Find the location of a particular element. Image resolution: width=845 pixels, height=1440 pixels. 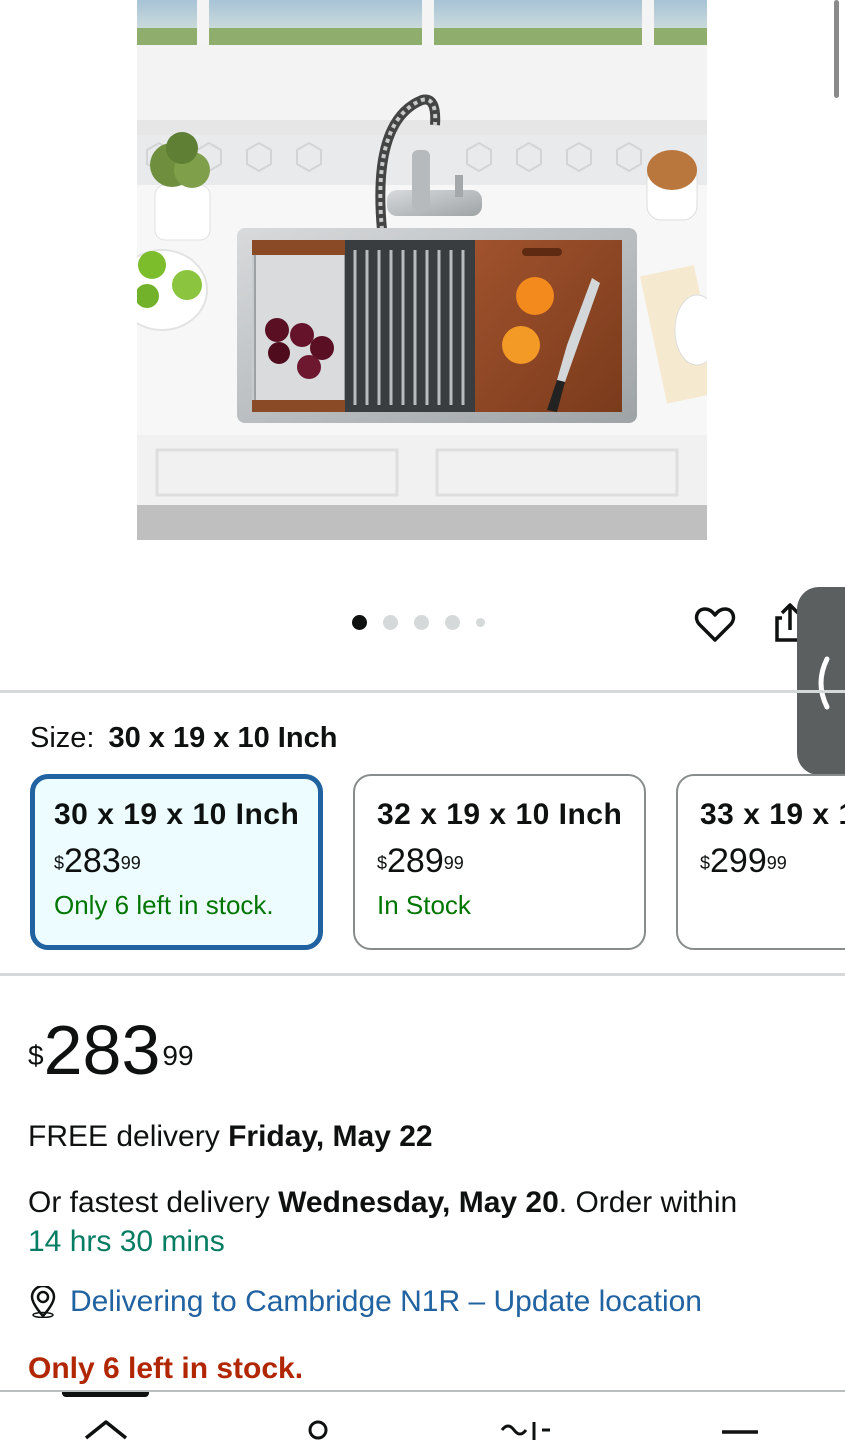

product-price: $28399 is located at coordinates (111, 1050).